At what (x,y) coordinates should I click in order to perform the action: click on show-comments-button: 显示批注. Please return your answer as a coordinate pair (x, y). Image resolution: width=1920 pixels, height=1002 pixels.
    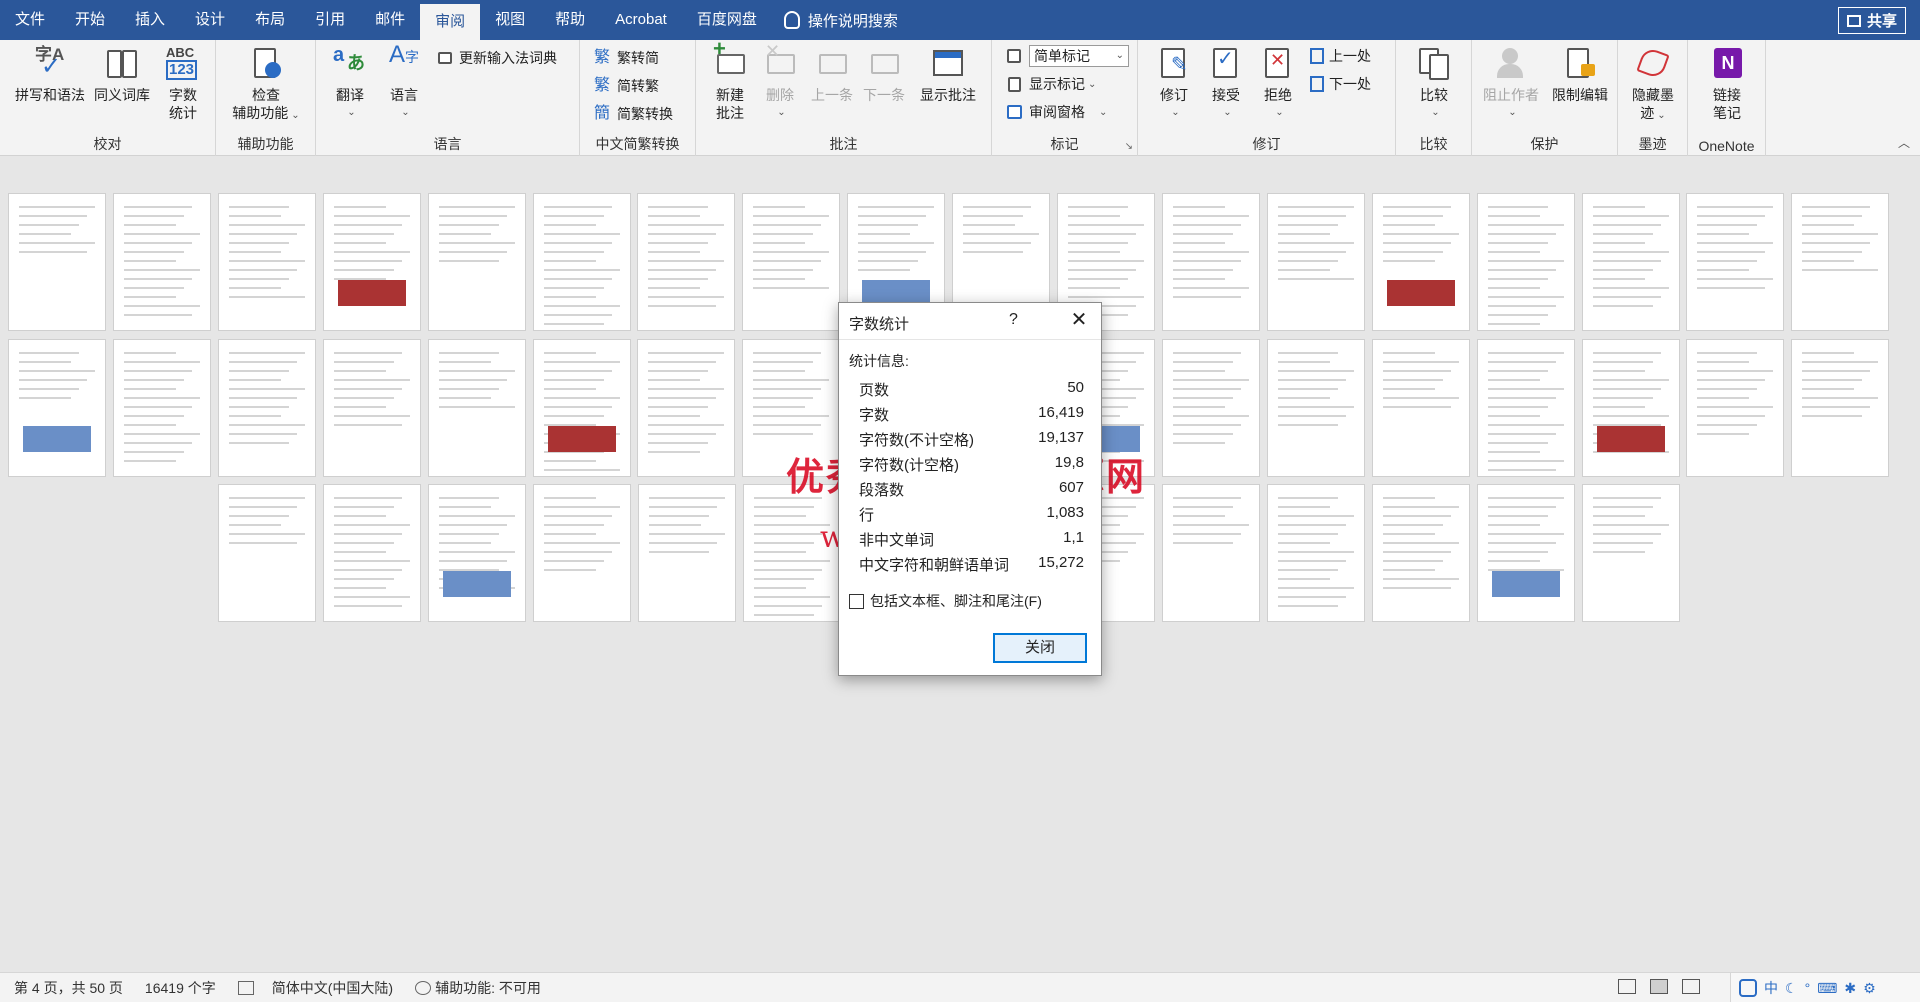
    Looking at the image, I should click on (948, 75).